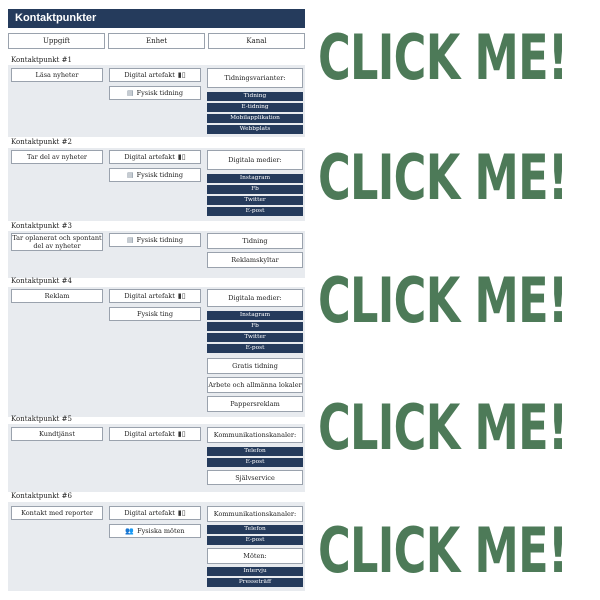 Image resolution: width=600 pixels, height=600 pixels. Describe the element at coordinates (57, 157) in the screenshot. I see `task-box-2: Tar del av nyheter` at that location.